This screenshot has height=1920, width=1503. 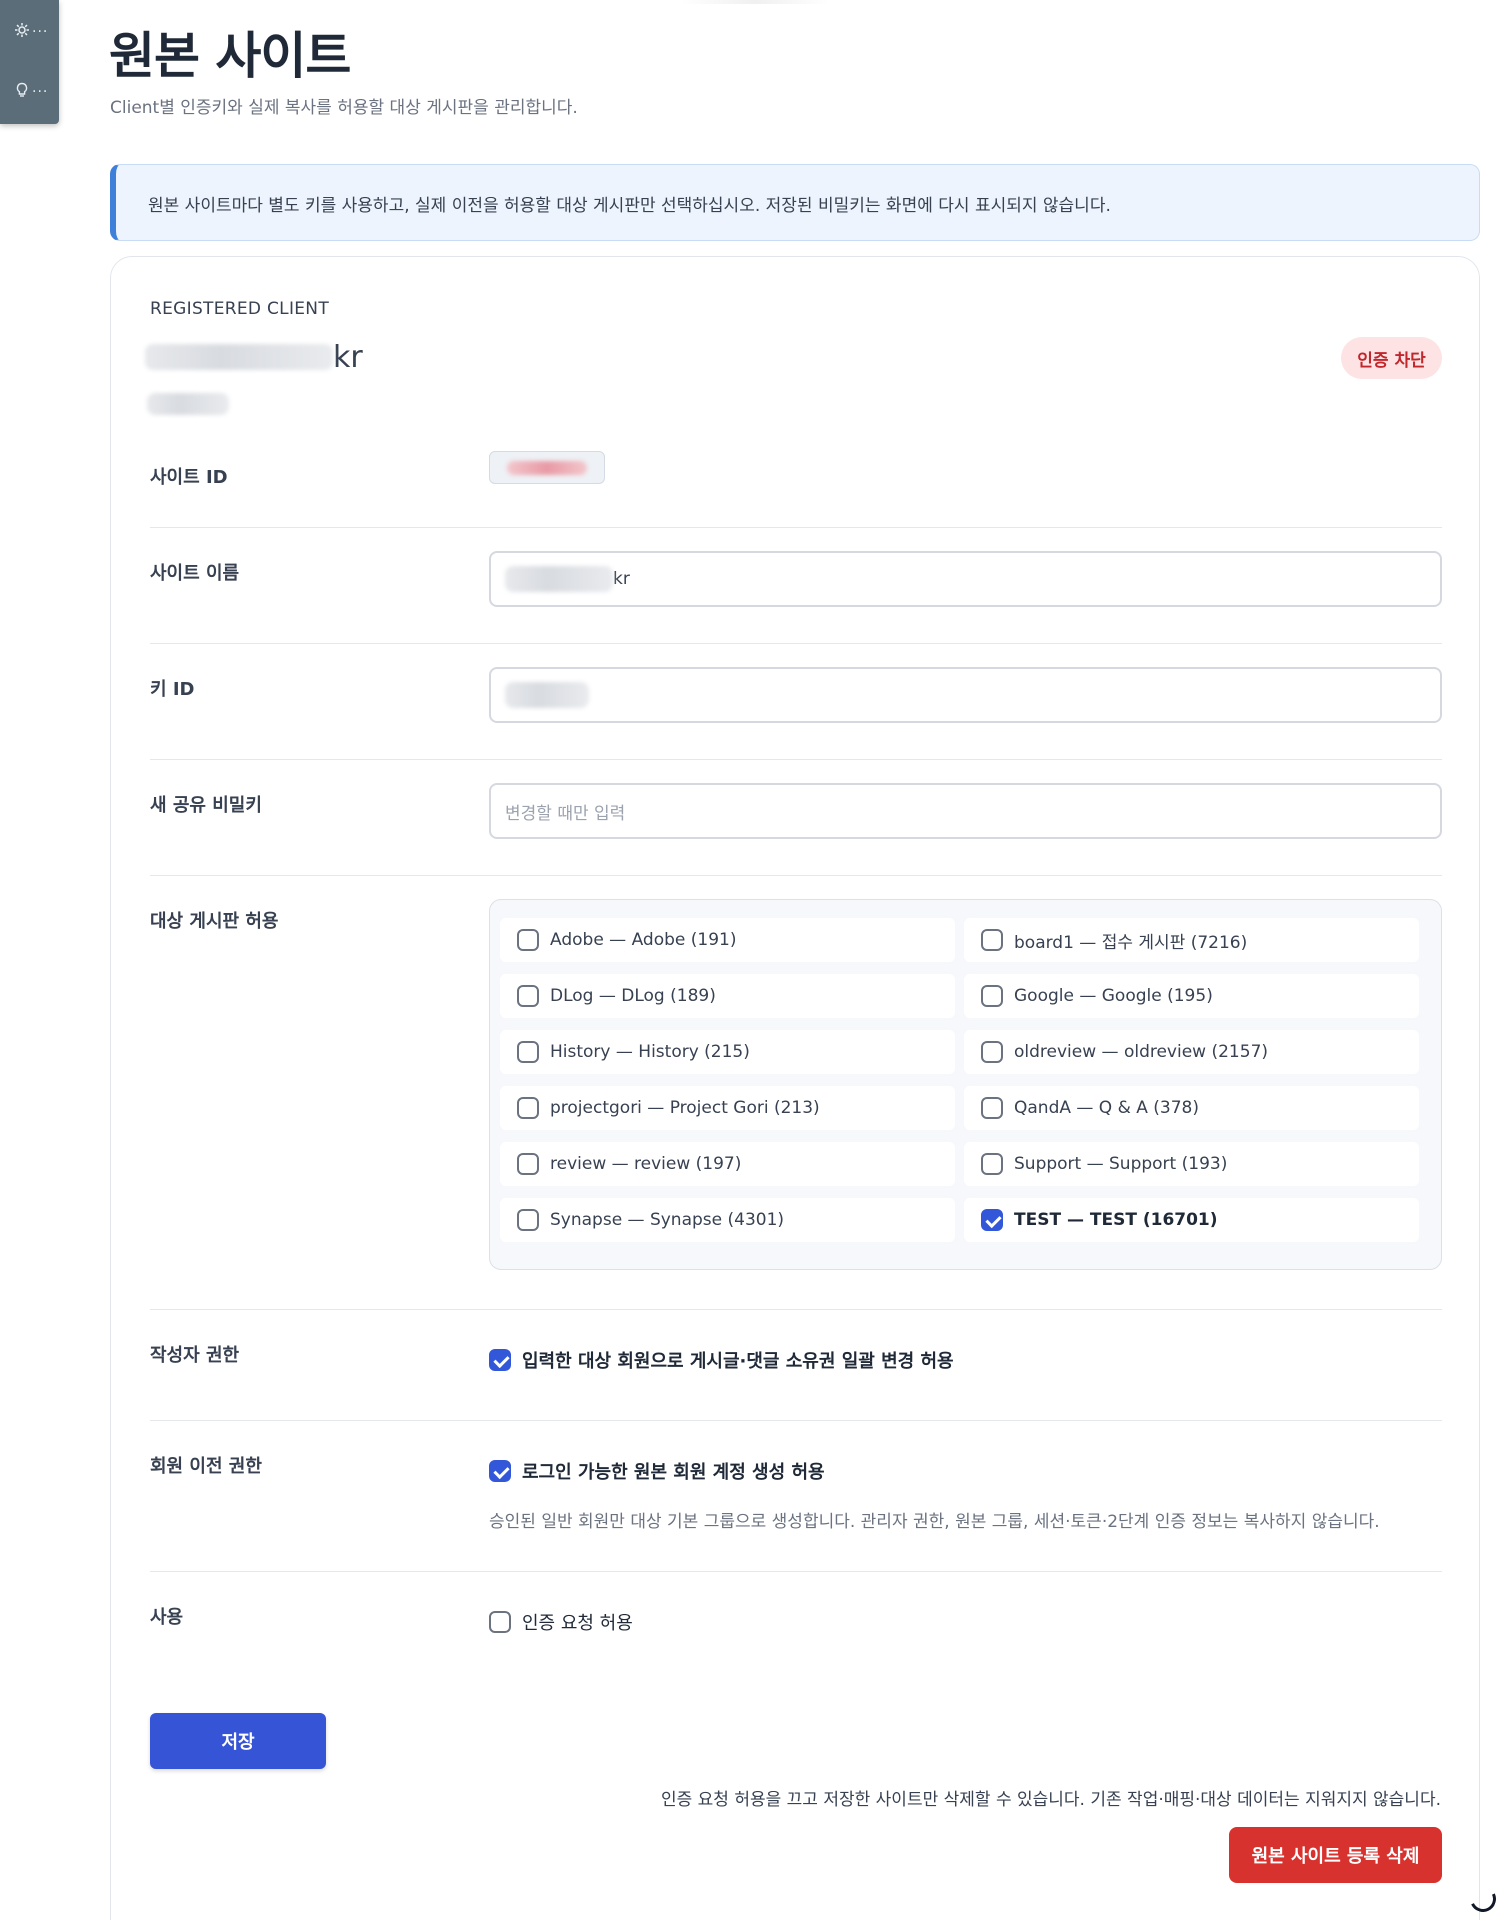 I want to click on usage-option: 인증 요청 허용, so click(x=561, y=1622).